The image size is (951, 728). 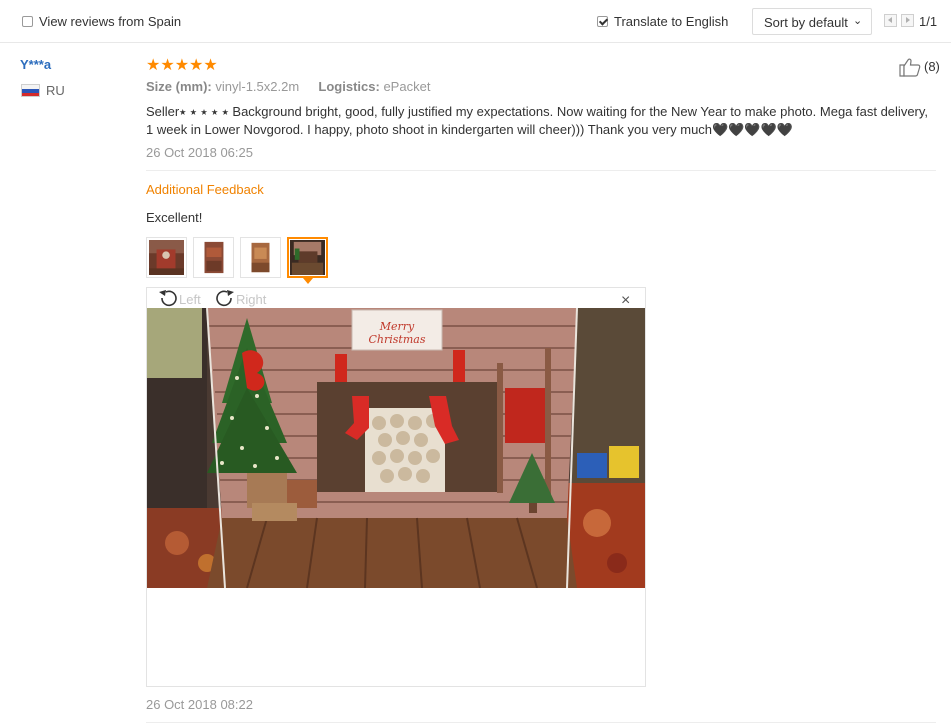 What do you see at coordinates (349, 86) in the screenshot?
I see `logistics-label: Logistics:` at bounding box center [349, 86].